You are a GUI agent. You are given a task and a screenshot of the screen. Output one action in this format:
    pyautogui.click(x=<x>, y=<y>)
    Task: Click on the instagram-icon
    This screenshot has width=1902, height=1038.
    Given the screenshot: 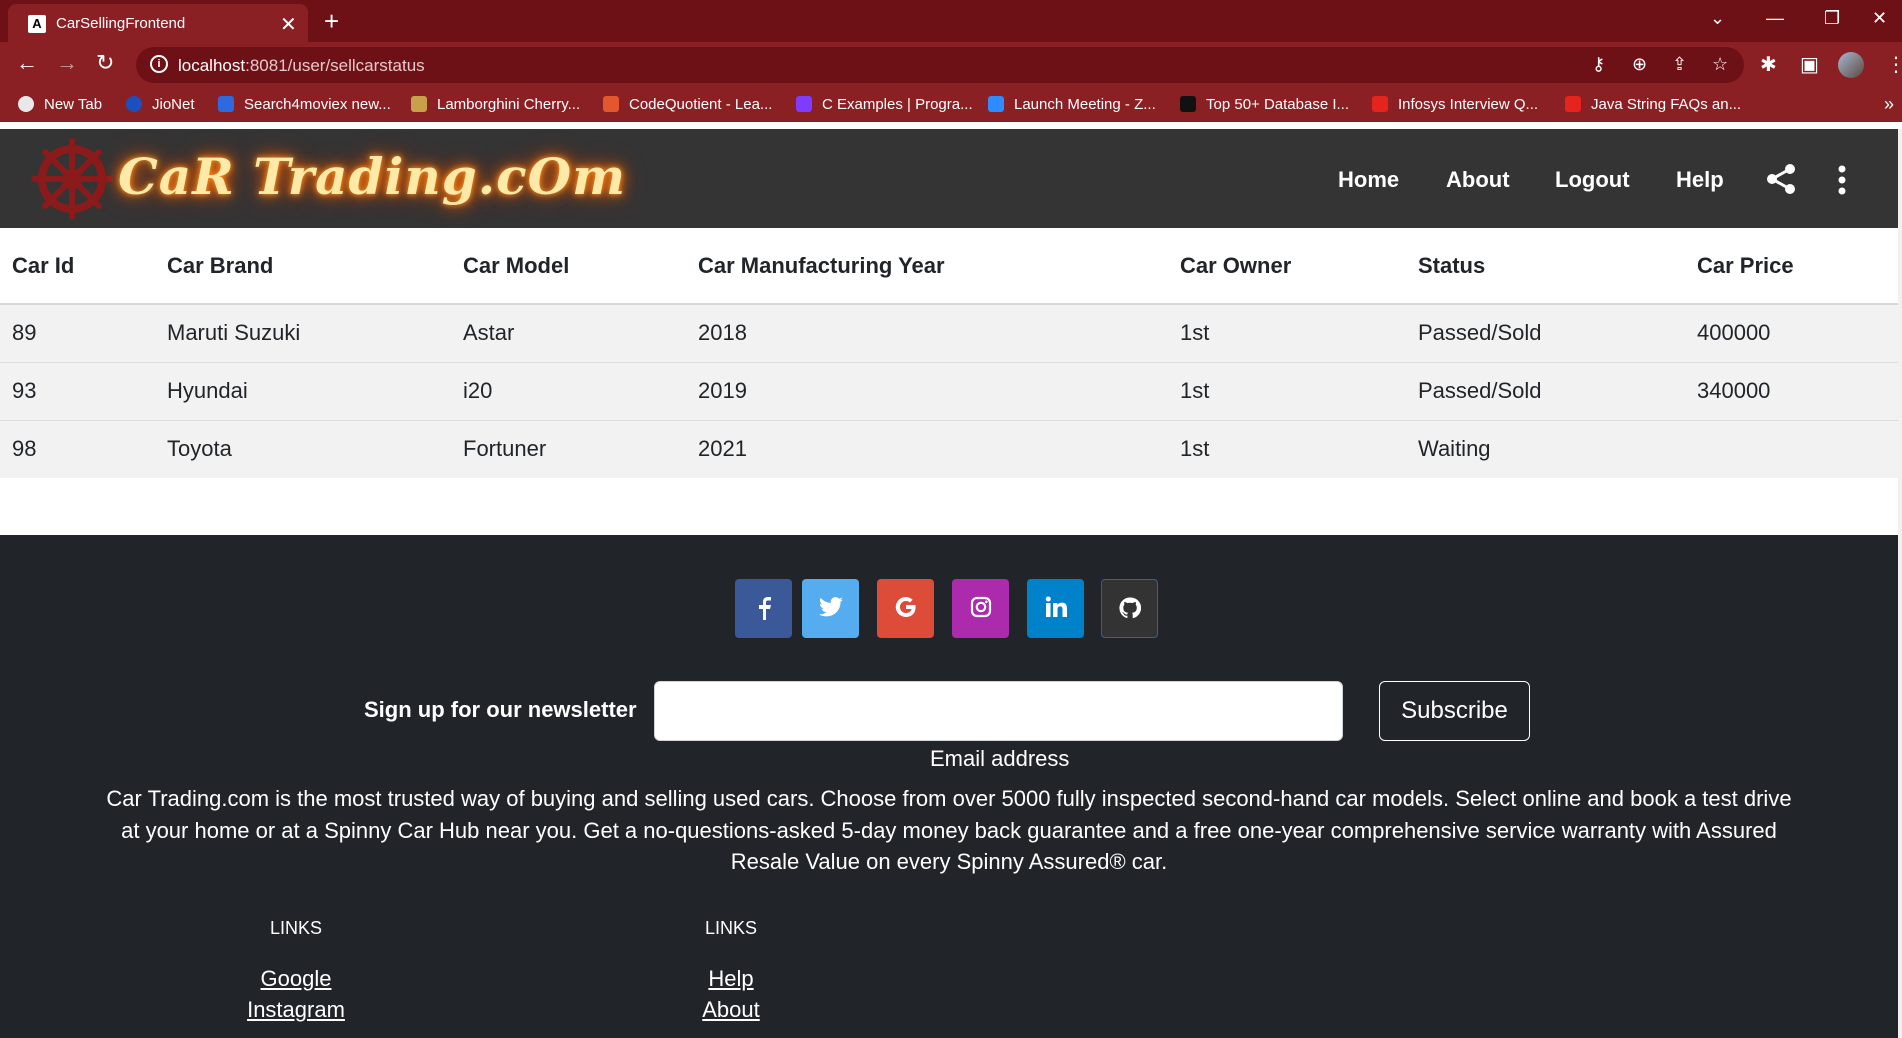 What is the action you would take?
    pyautogui.click(x=980, y=607)
    